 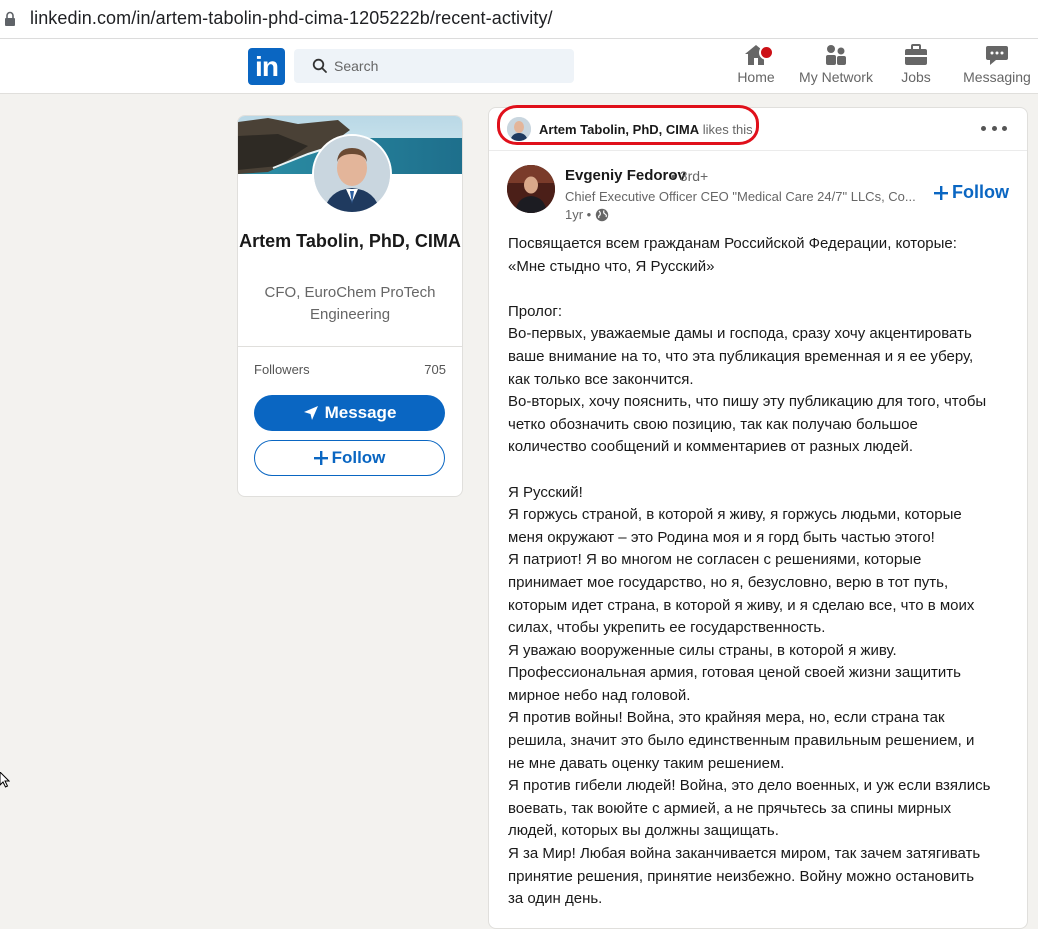 I want to click on liker-avatar, so click(x=519, y=129).